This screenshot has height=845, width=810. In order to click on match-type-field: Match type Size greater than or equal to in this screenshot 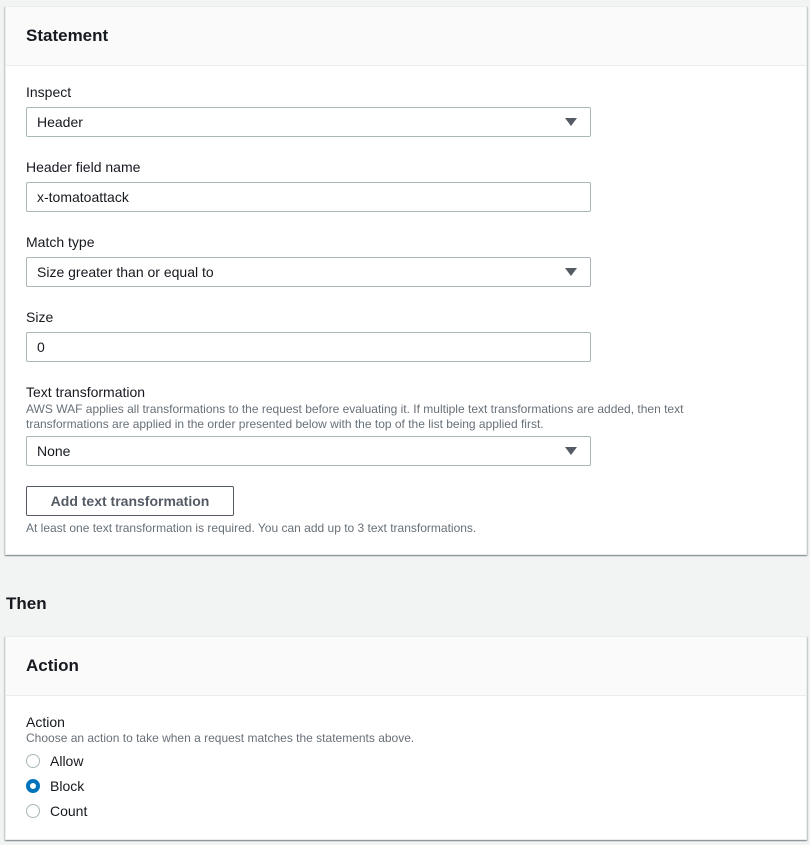, I will do `click(308, 260)`.